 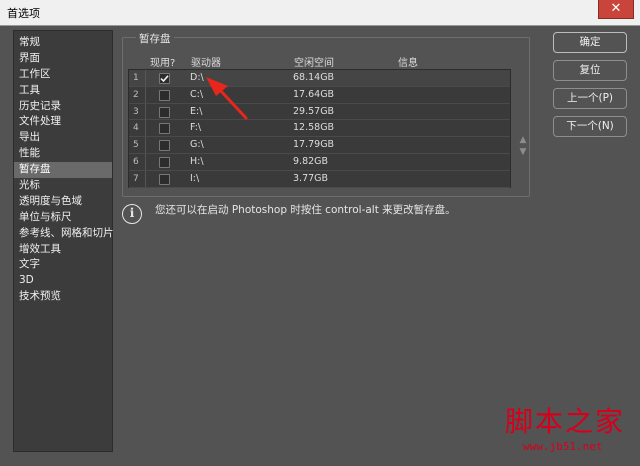 I want to click on watermark-url: www.jb51.net, so click(x=563, y=446).